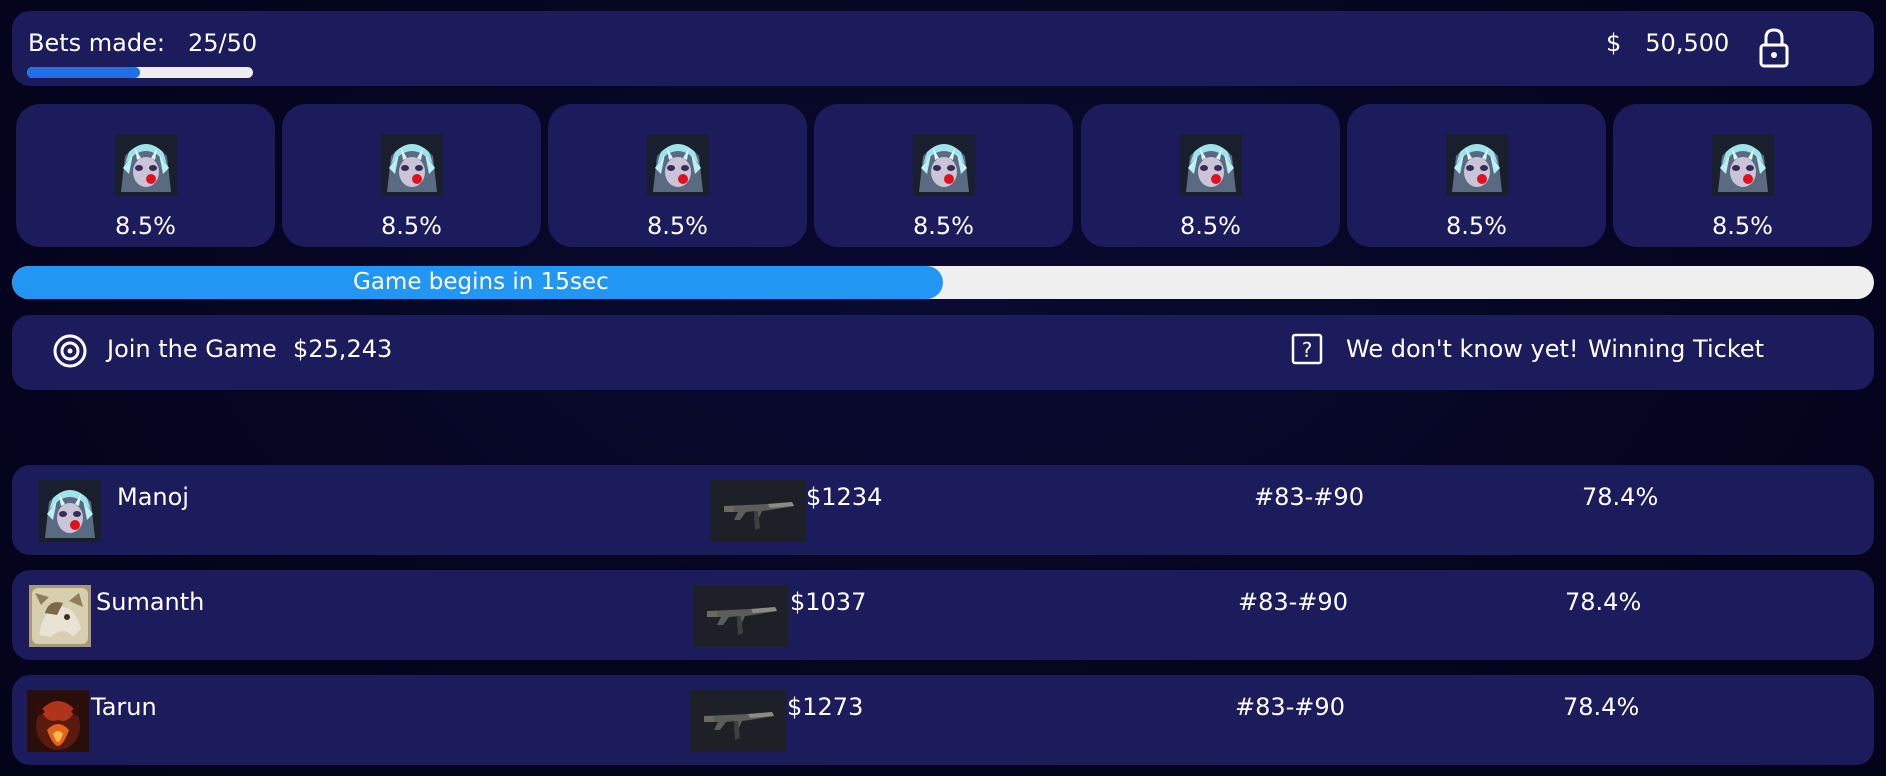 The width and height of the screenshot is (1886, 776). What do you see at coordinates (1462, 349) in the screenshot?
I see `winner-status: We don't know yet!` at bounding box center [1462, 349].